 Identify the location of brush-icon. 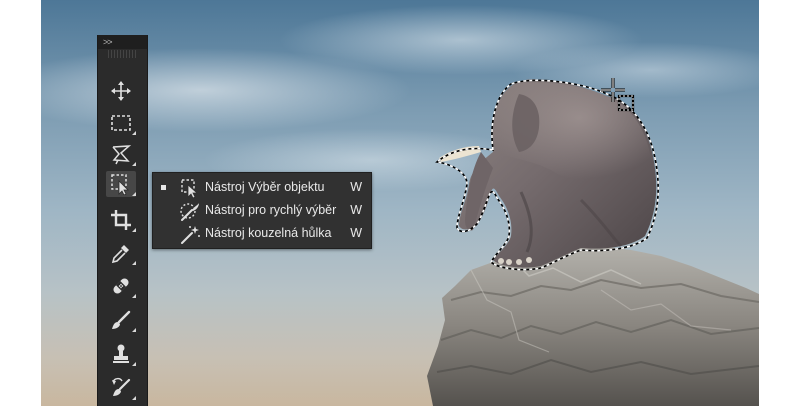
(121, 319).